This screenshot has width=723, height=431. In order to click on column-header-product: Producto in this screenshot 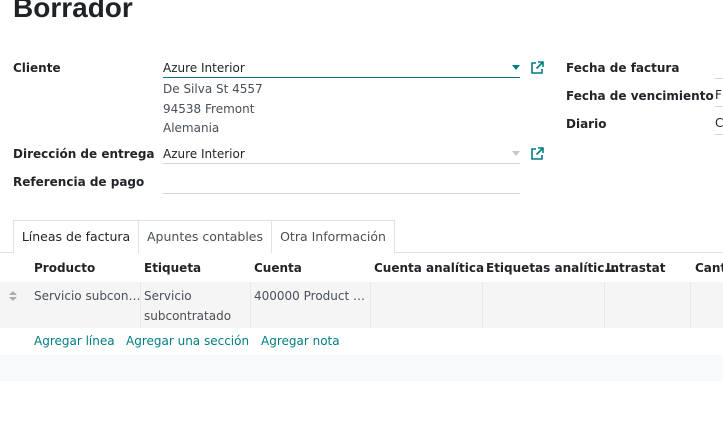, I will do `click(64, 268)`.